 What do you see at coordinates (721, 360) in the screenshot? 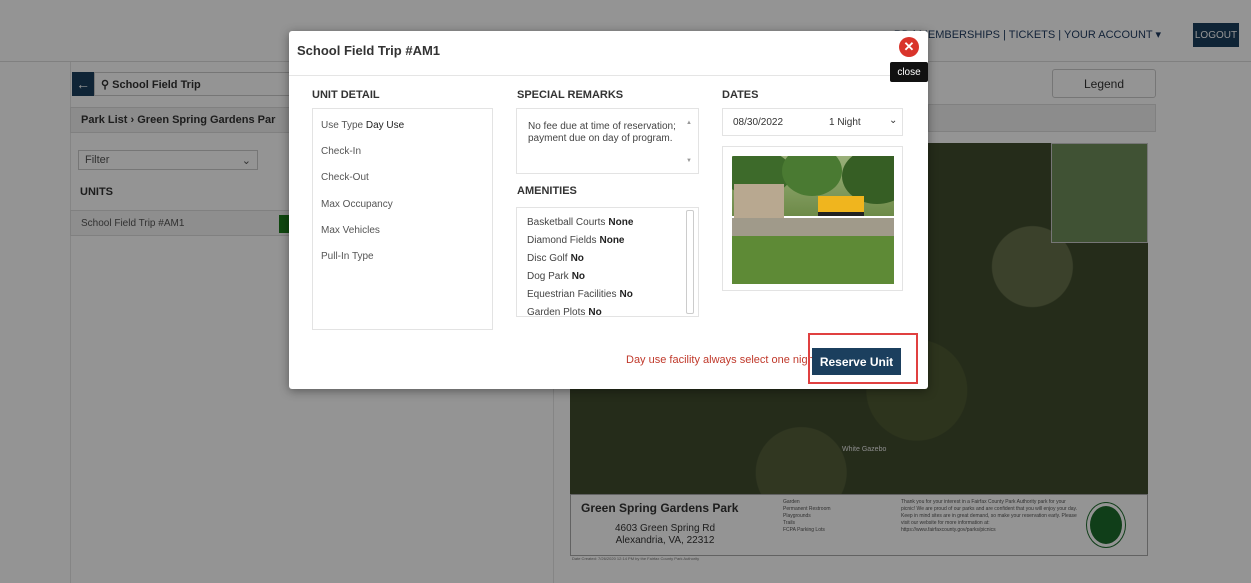
I see `day-use-note: Day use facility always select one night` at bounding box center [721, 360].